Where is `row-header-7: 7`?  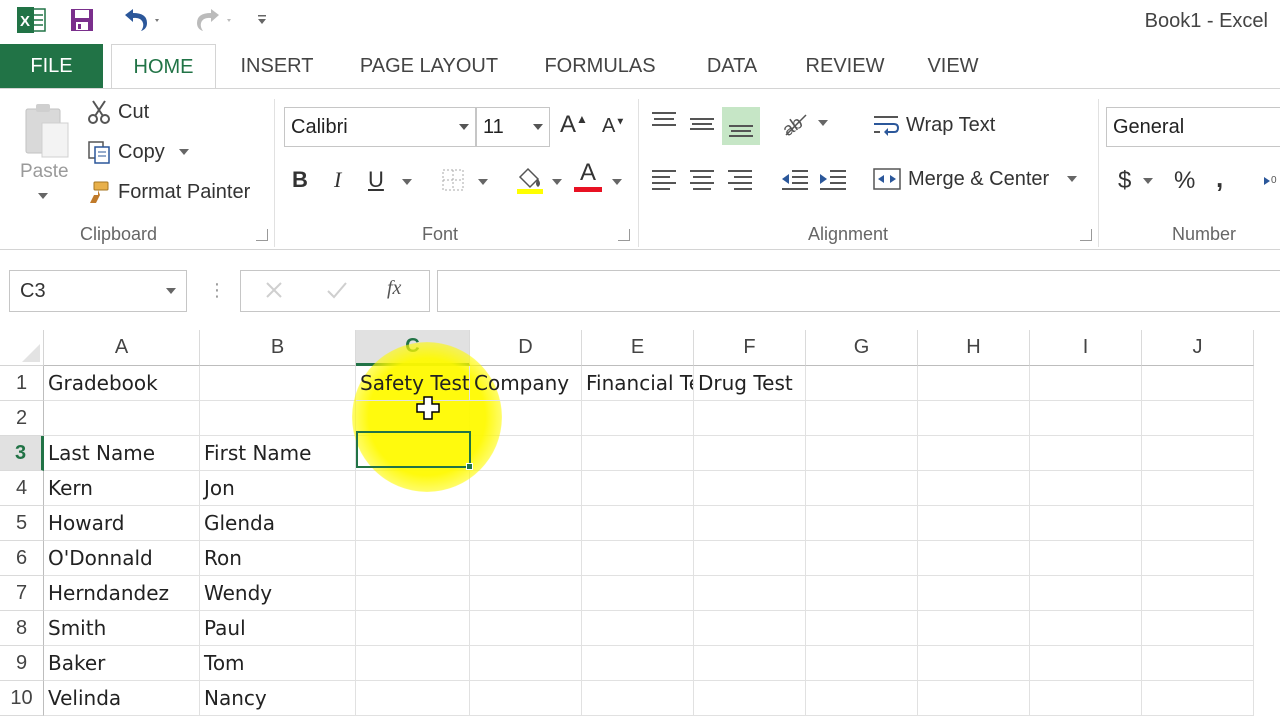
row-header-7: 7 is located at coordinates (22, 593).